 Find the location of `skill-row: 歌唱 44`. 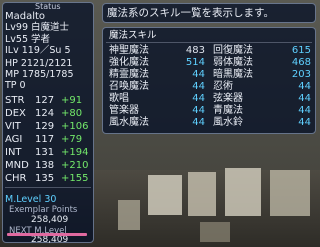

skill-row: 歌唱 44 is located at coordinates (155, 99).